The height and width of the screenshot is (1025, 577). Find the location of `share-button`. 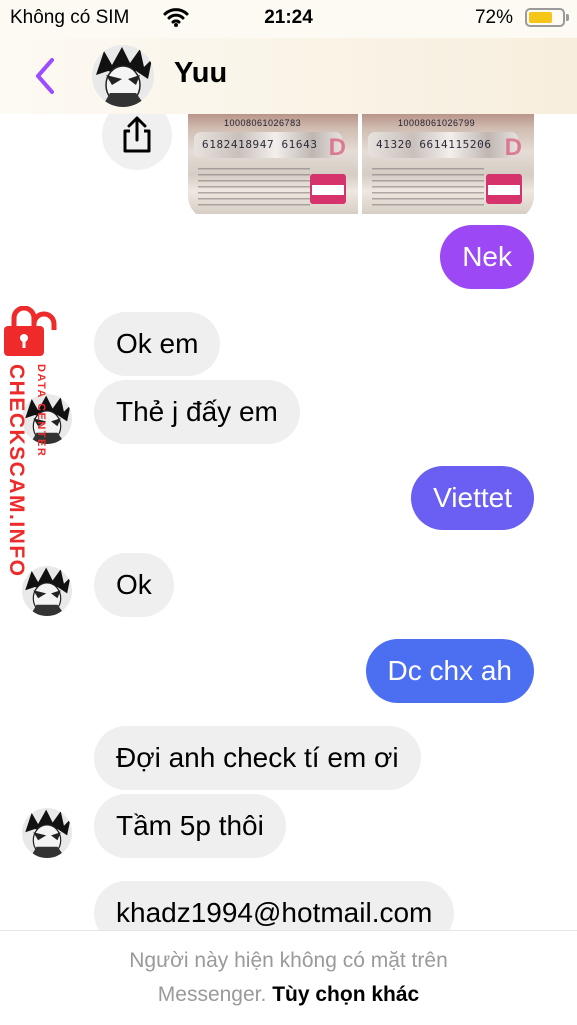

share-button is located at coordinates (137, 142).